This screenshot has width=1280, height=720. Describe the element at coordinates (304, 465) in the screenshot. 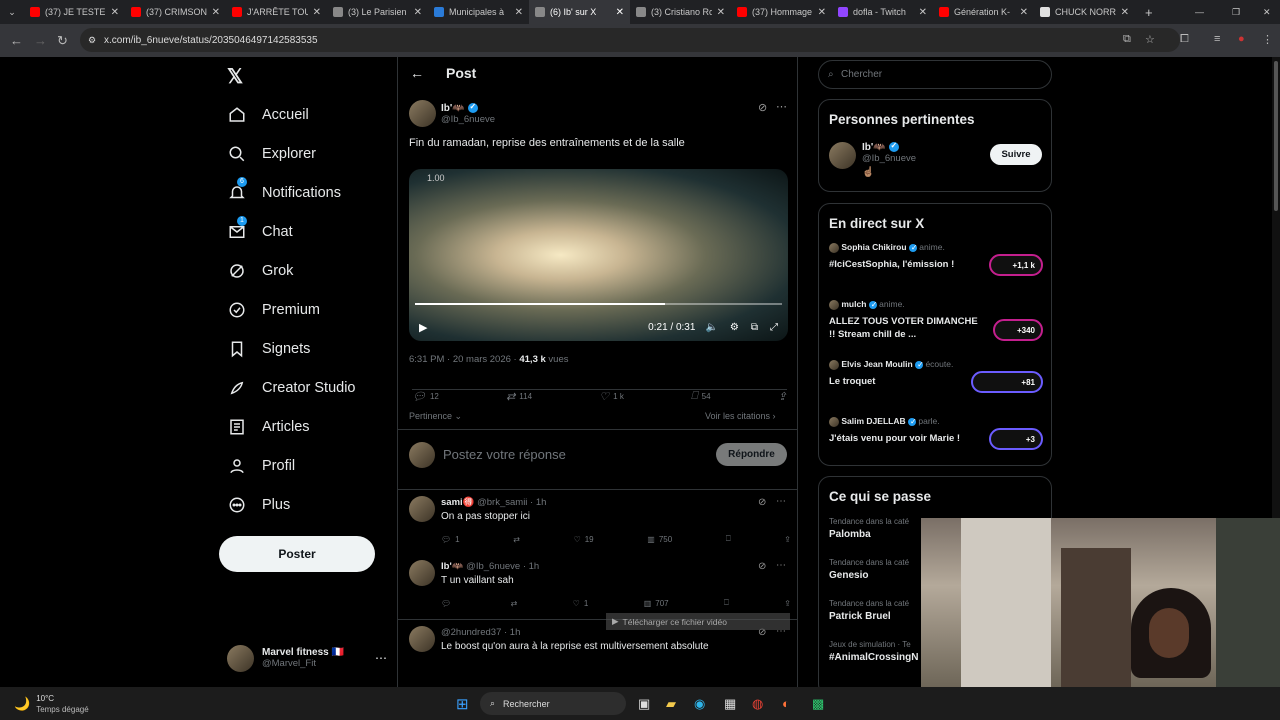

I see `sidebar-item-profil: Profil` at that location.